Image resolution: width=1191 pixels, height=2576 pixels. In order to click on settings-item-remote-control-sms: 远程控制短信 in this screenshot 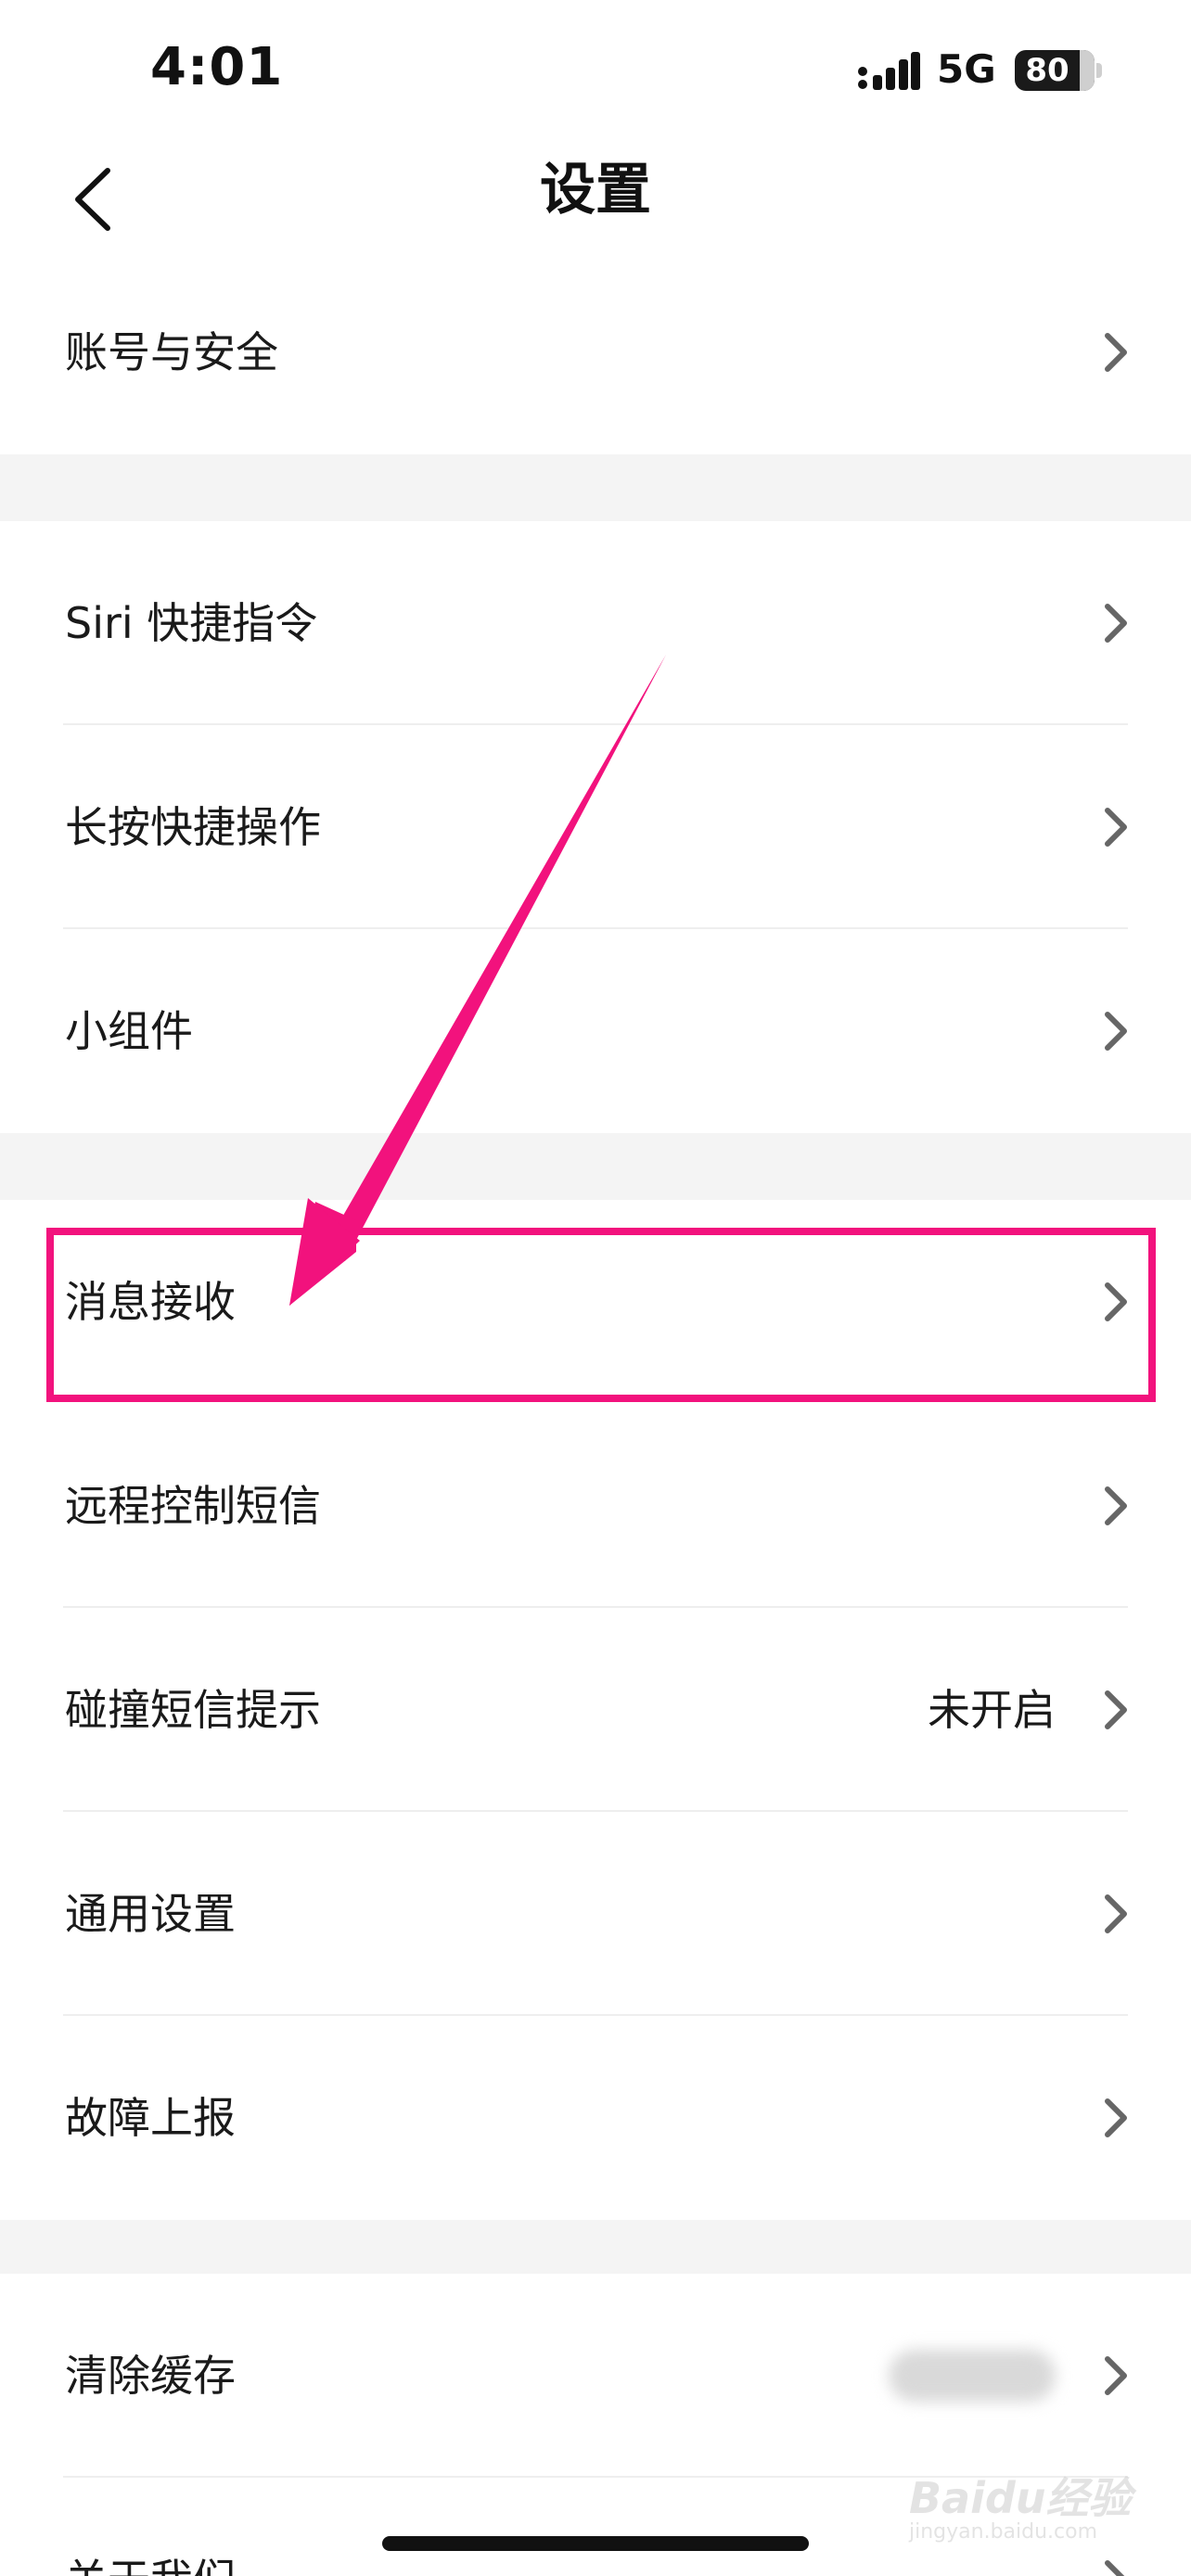, I will do `click(595, 1506)`.